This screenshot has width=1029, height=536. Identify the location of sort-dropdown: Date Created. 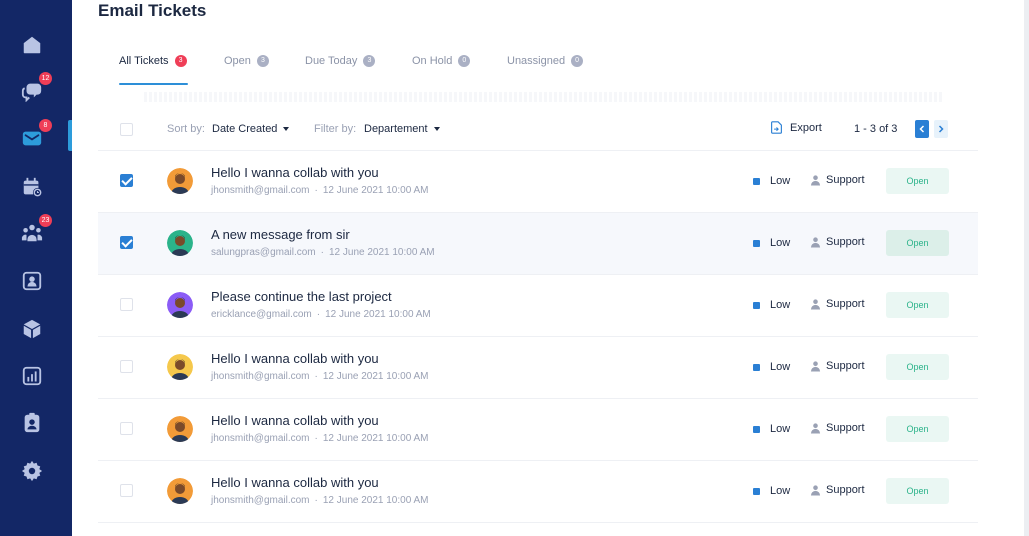
(251, 129).